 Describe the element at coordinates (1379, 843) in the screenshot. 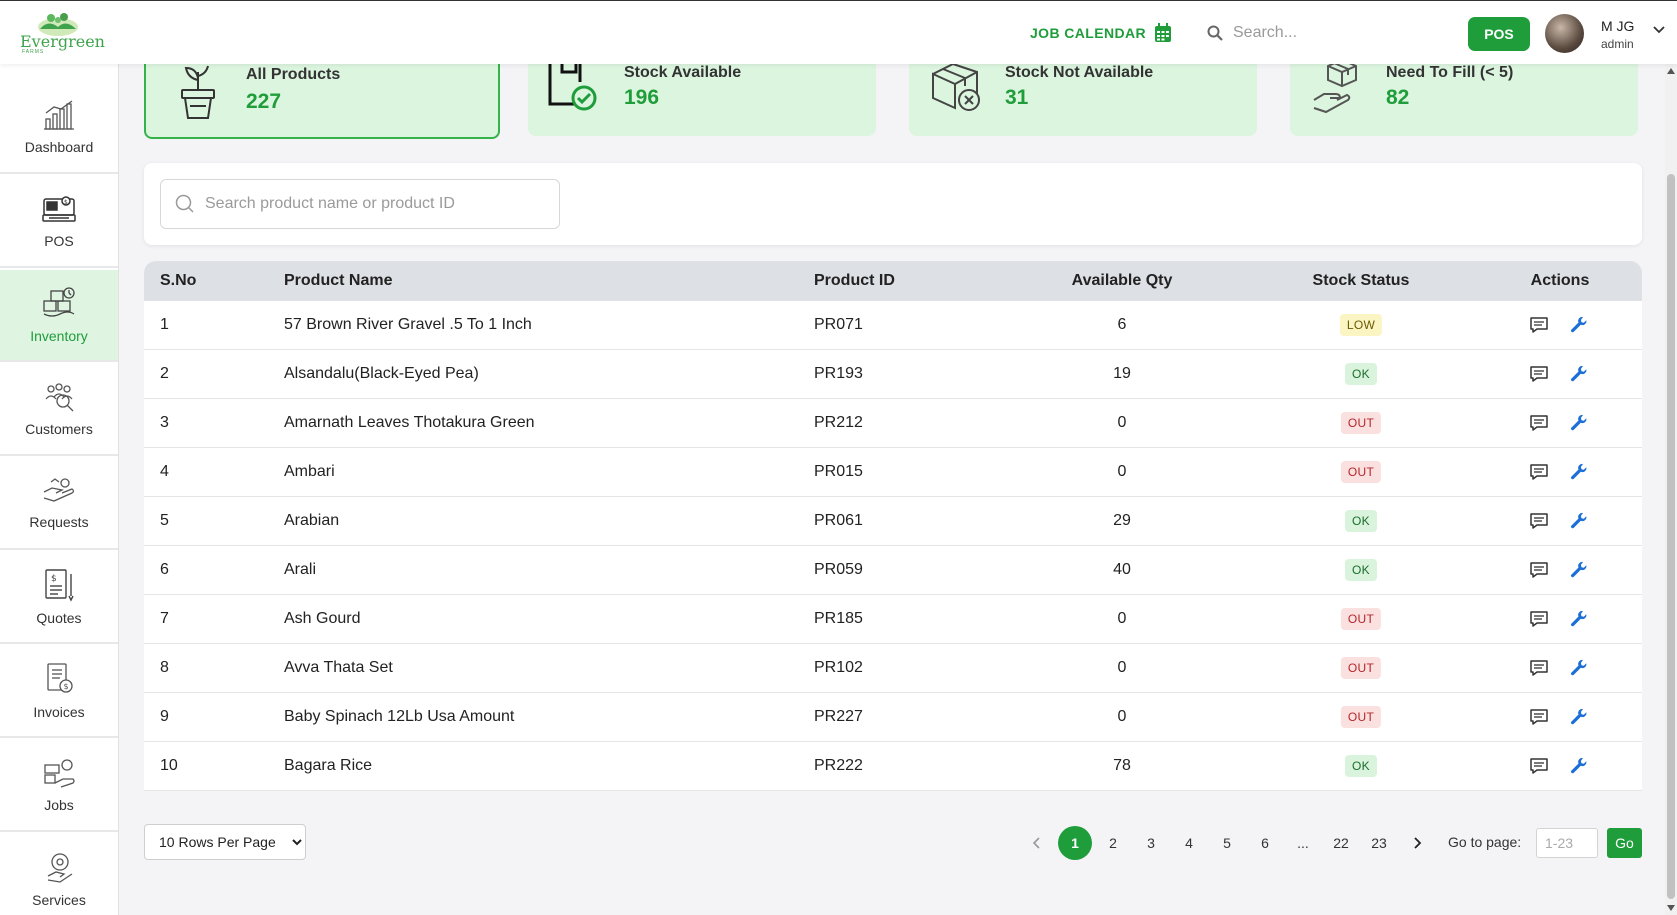

I see `page-button: 23` at that location.